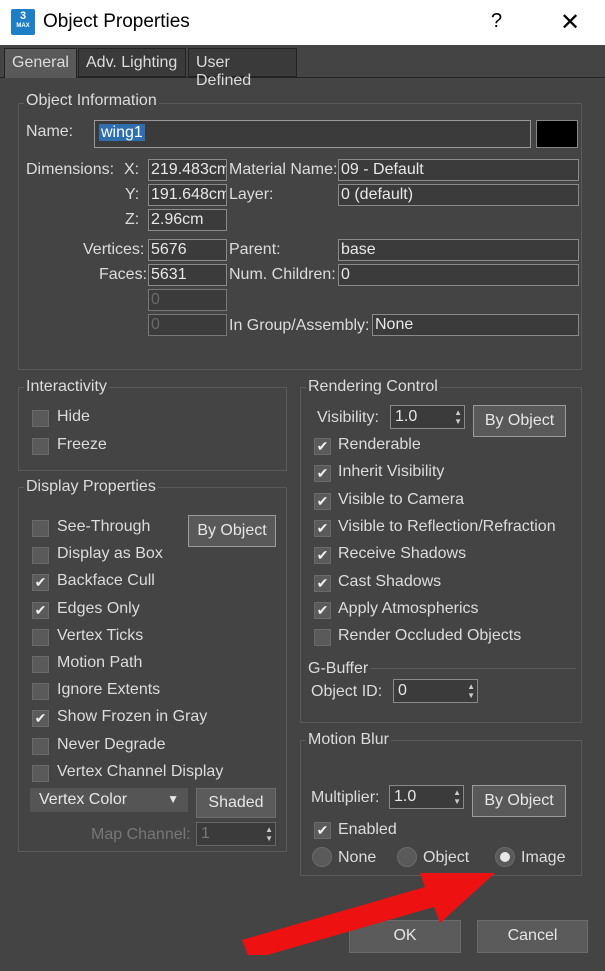 The width and height of the screenshot is (605, 971). What do you see at coordinates (408, 608) in the screenshot?
I see `rendering-label: Apply Atmospherics` at bounding box center [408, 608].